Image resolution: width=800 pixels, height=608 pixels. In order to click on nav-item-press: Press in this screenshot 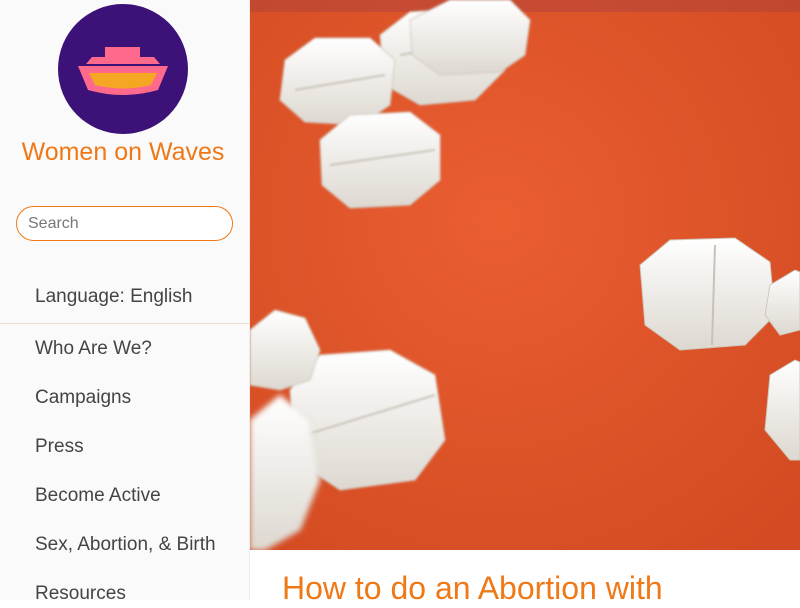, I will do `click(125, 457)`.